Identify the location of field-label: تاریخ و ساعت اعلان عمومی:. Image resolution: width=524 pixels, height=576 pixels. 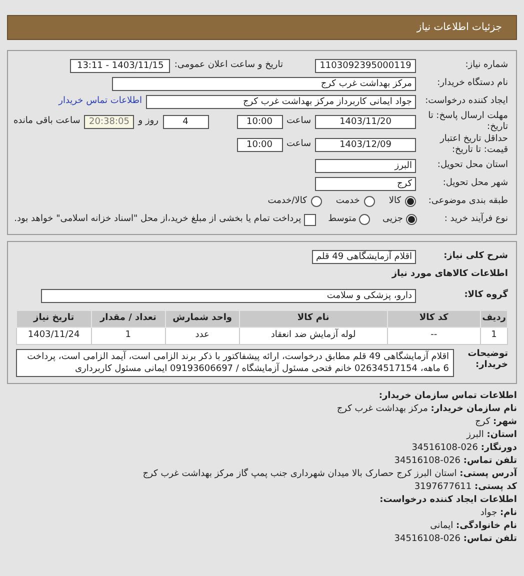
(228, 65).